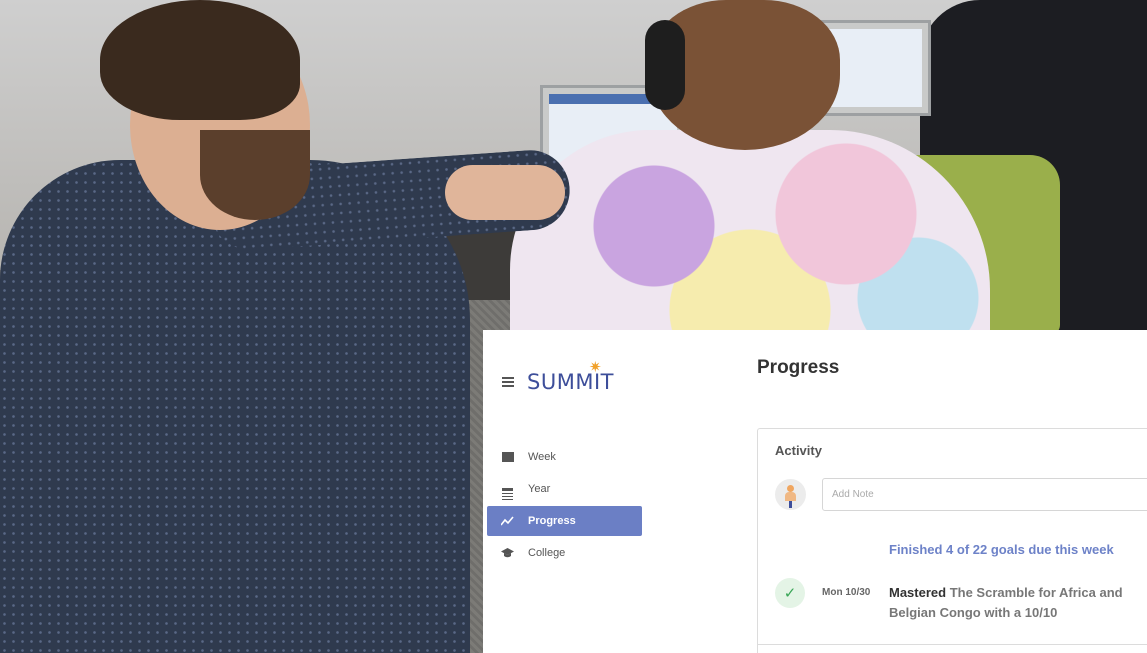  I want to click on sidebar-nav: Week Year Progress College, so click(564, 506).